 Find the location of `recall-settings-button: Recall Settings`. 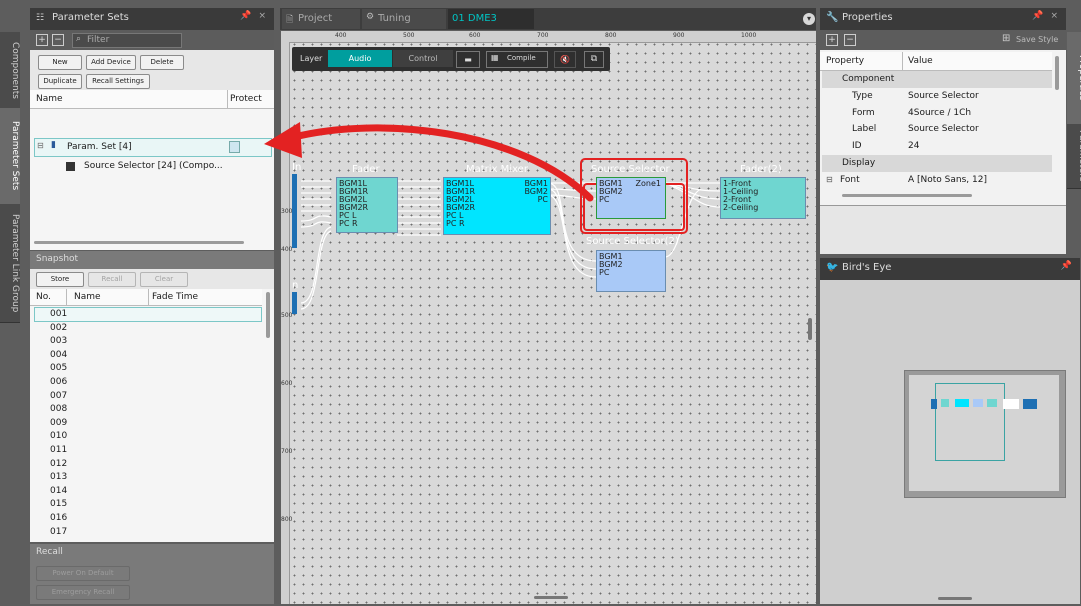

recall-settings-button: Recall Settings is located at coordinates (118, 81).